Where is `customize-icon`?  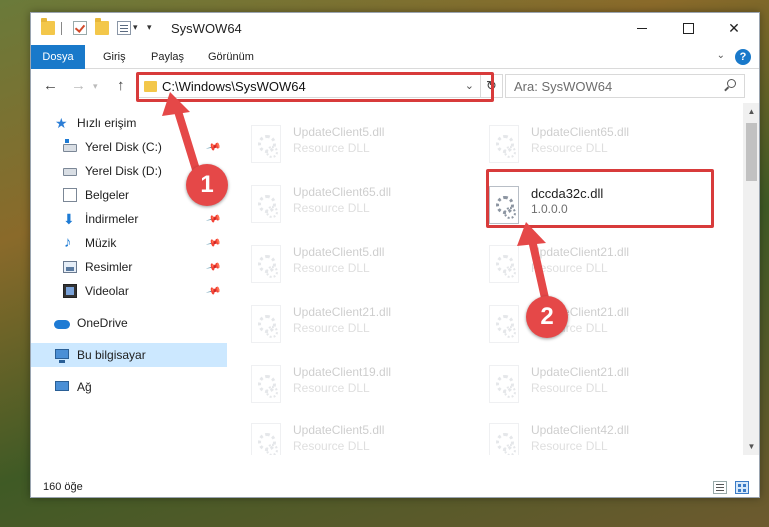
customize-icon is located at coordinates (124, 28).